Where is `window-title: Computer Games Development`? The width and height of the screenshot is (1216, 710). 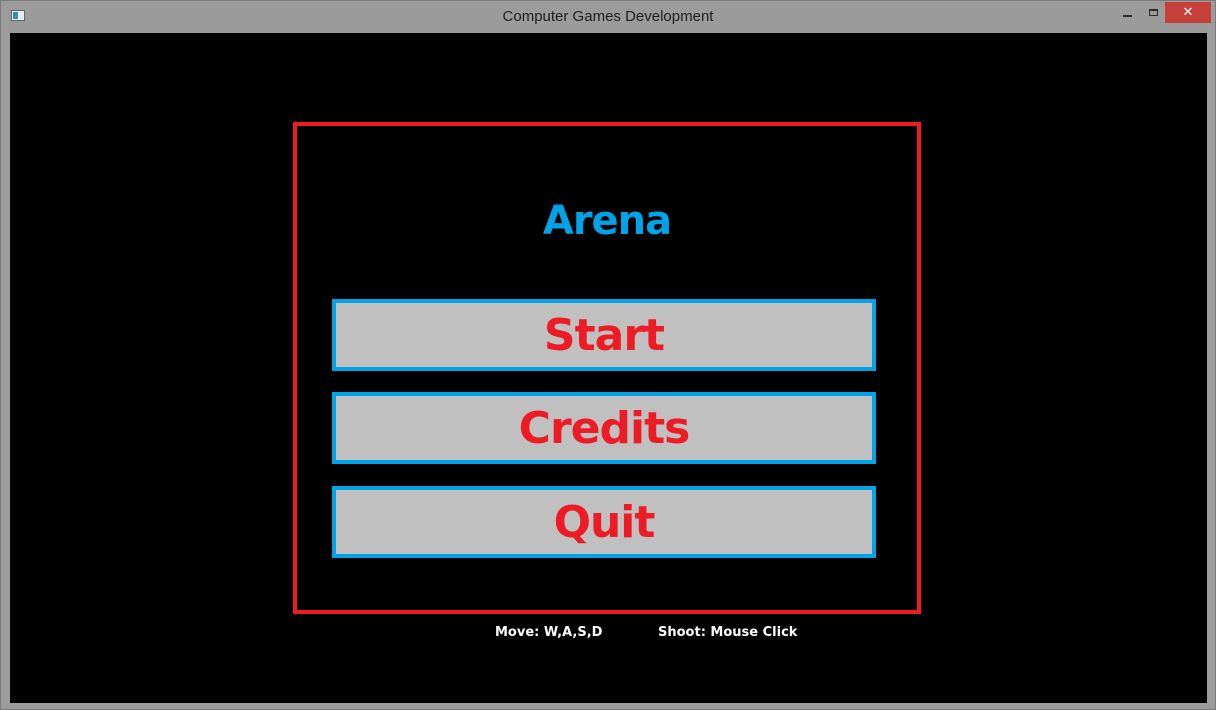
window-title: Computer Games Development is located at coordinates (608, 16).